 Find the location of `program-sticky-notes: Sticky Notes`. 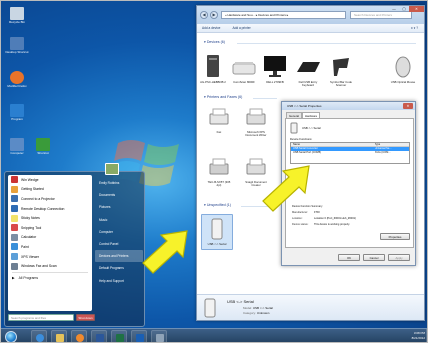

program-sticky-notes: Sticky Notes is located at coordinates (50, 218).